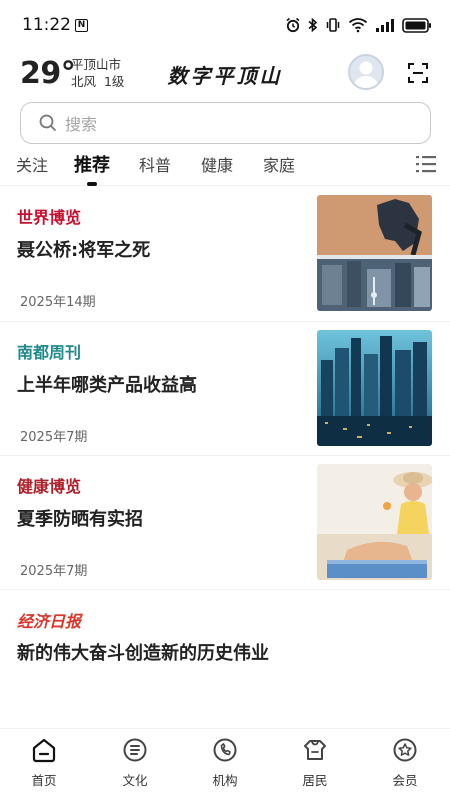 The height and width of the screenshot is (800, 450). Describe the element at coordinates (46, 25) in the screenshot. I see `clock-text: 11:22` at that location.